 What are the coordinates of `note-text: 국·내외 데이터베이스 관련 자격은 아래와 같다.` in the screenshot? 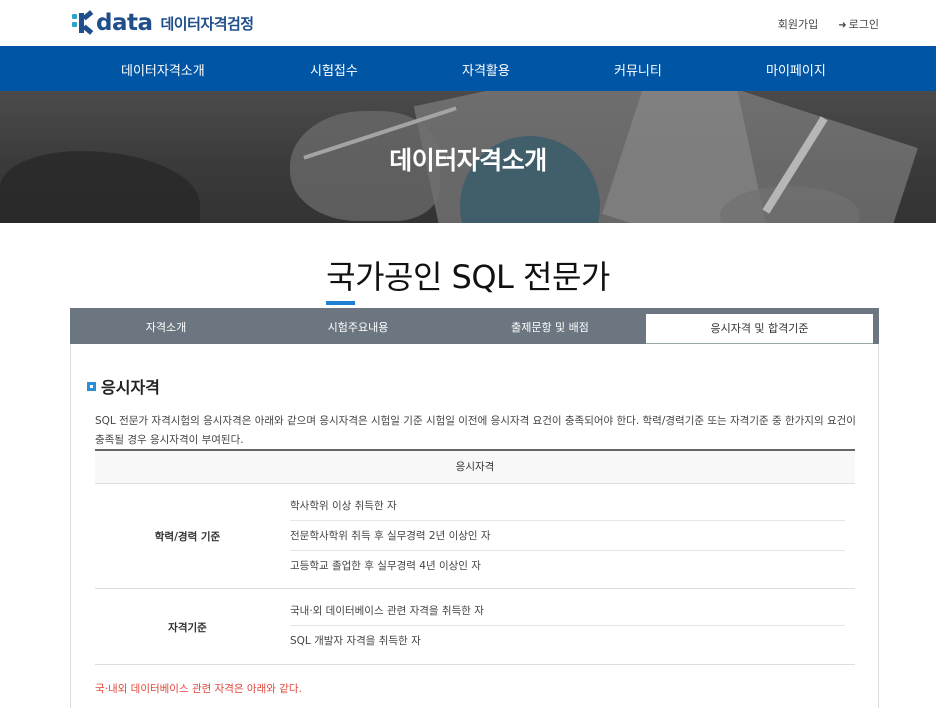 It's located at (198, 689).